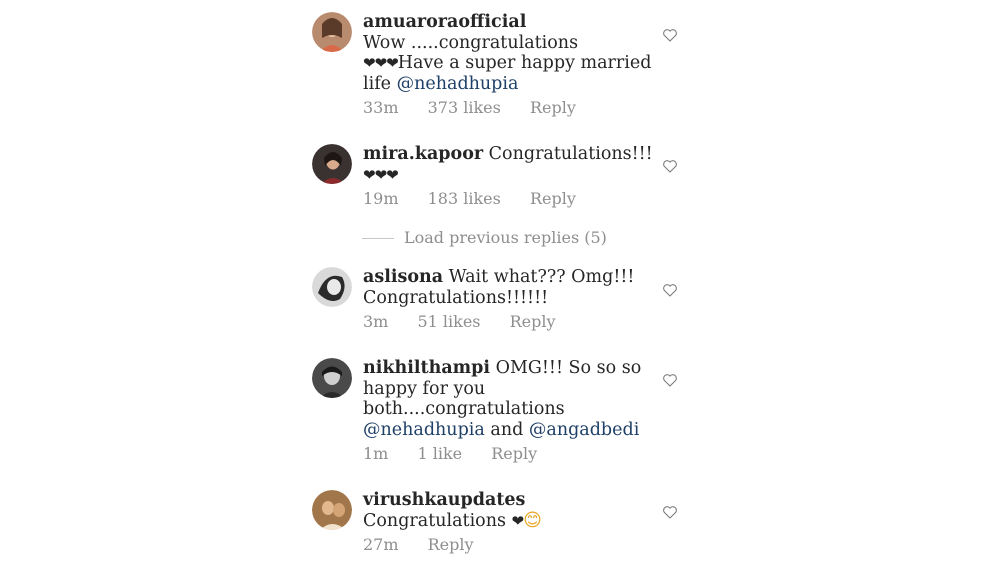 The height and width of the screenshot is (565, 1000). I want to click on username: aslisona, so click(403, 277).